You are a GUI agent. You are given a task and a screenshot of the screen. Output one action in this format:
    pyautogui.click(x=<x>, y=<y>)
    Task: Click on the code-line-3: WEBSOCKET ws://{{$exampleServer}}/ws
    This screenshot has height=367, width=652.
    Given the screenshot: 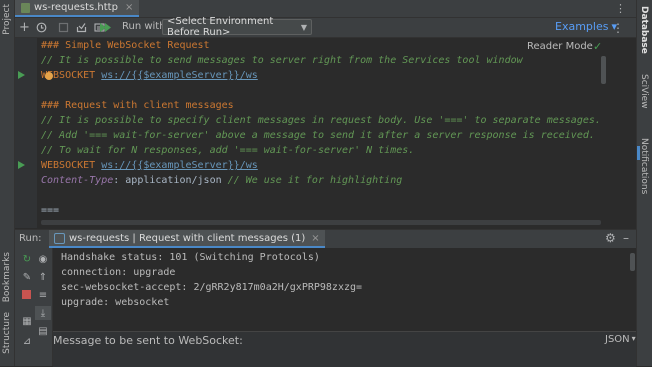 What is the action you would take?
    pyautogui.click(x=149, y=75)
    